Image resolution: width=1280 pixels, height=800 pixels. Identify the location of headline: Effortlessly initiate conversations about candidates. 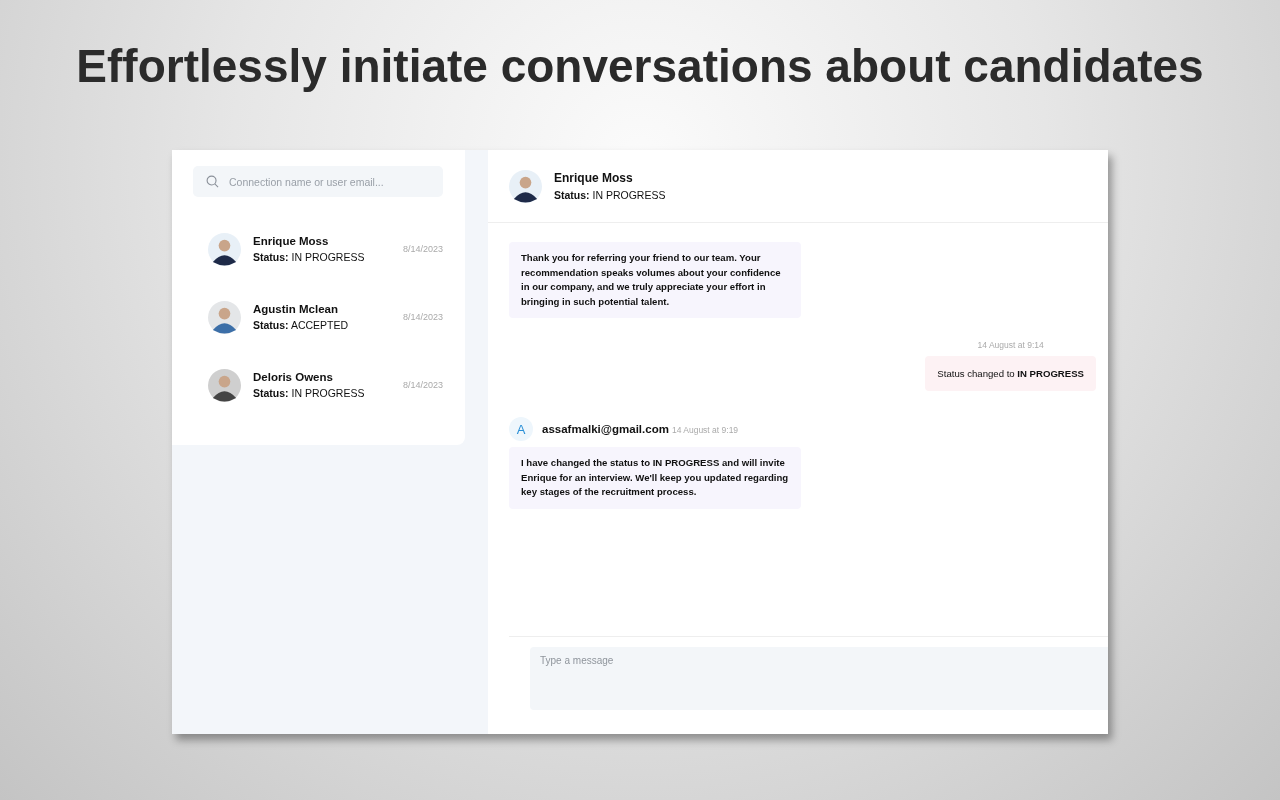
(640, 66).